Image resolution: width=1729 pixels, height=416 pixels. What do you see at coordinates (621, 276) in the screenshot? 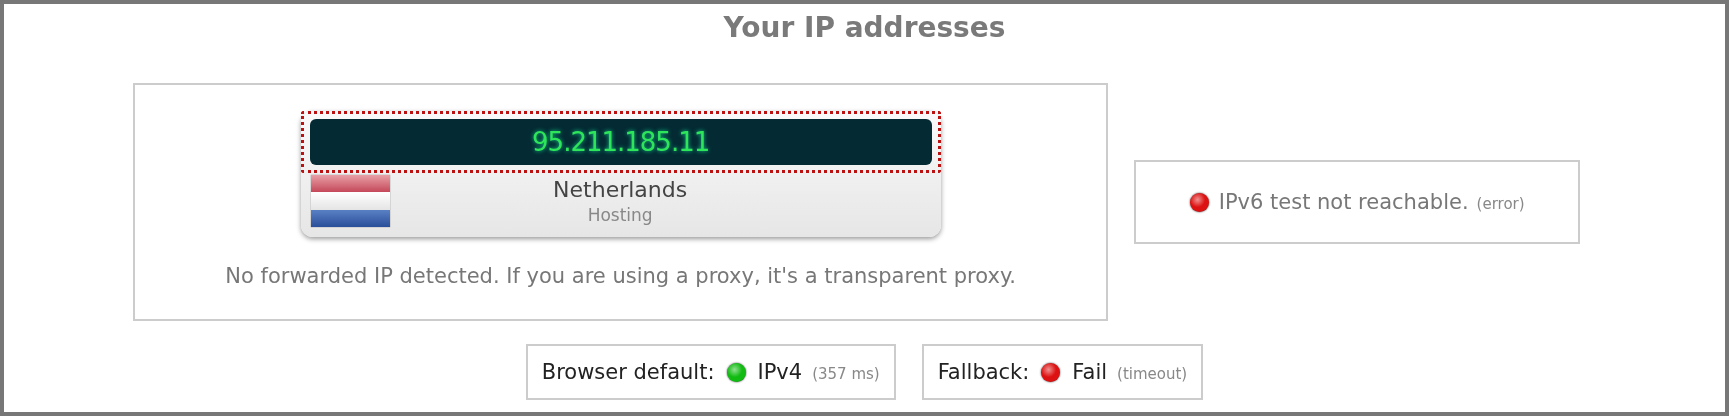
I see `forwarded-note: No forwarded IP detected. If you are using a proxy, it's a transparent proxy.` at bounding box center [621, 276].